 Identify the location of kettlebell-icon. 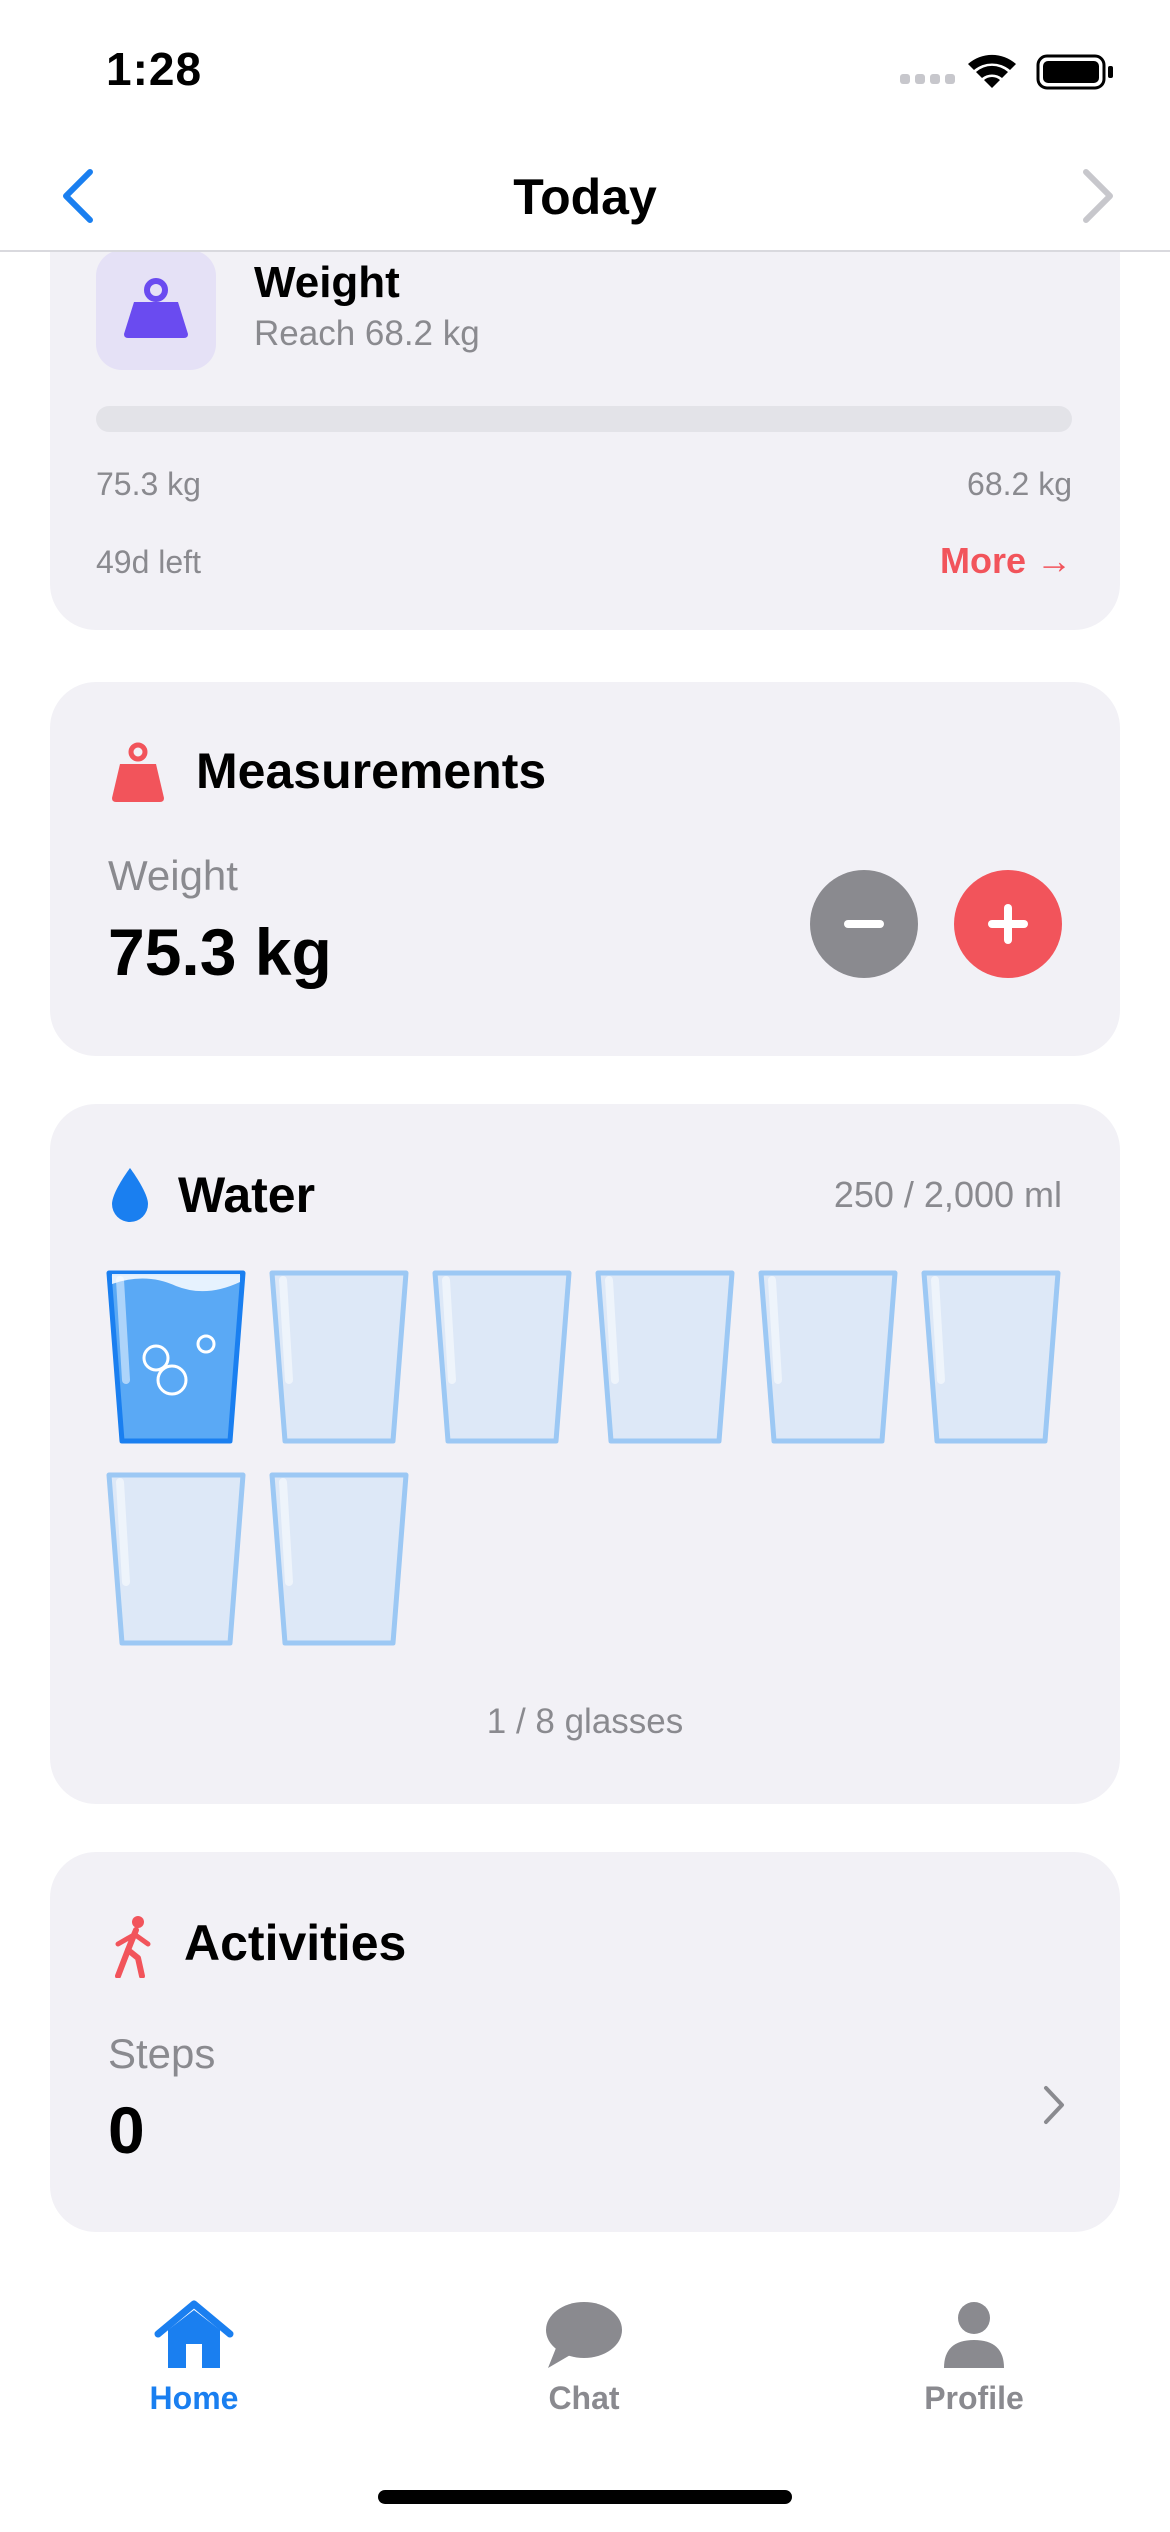
(156, 308).